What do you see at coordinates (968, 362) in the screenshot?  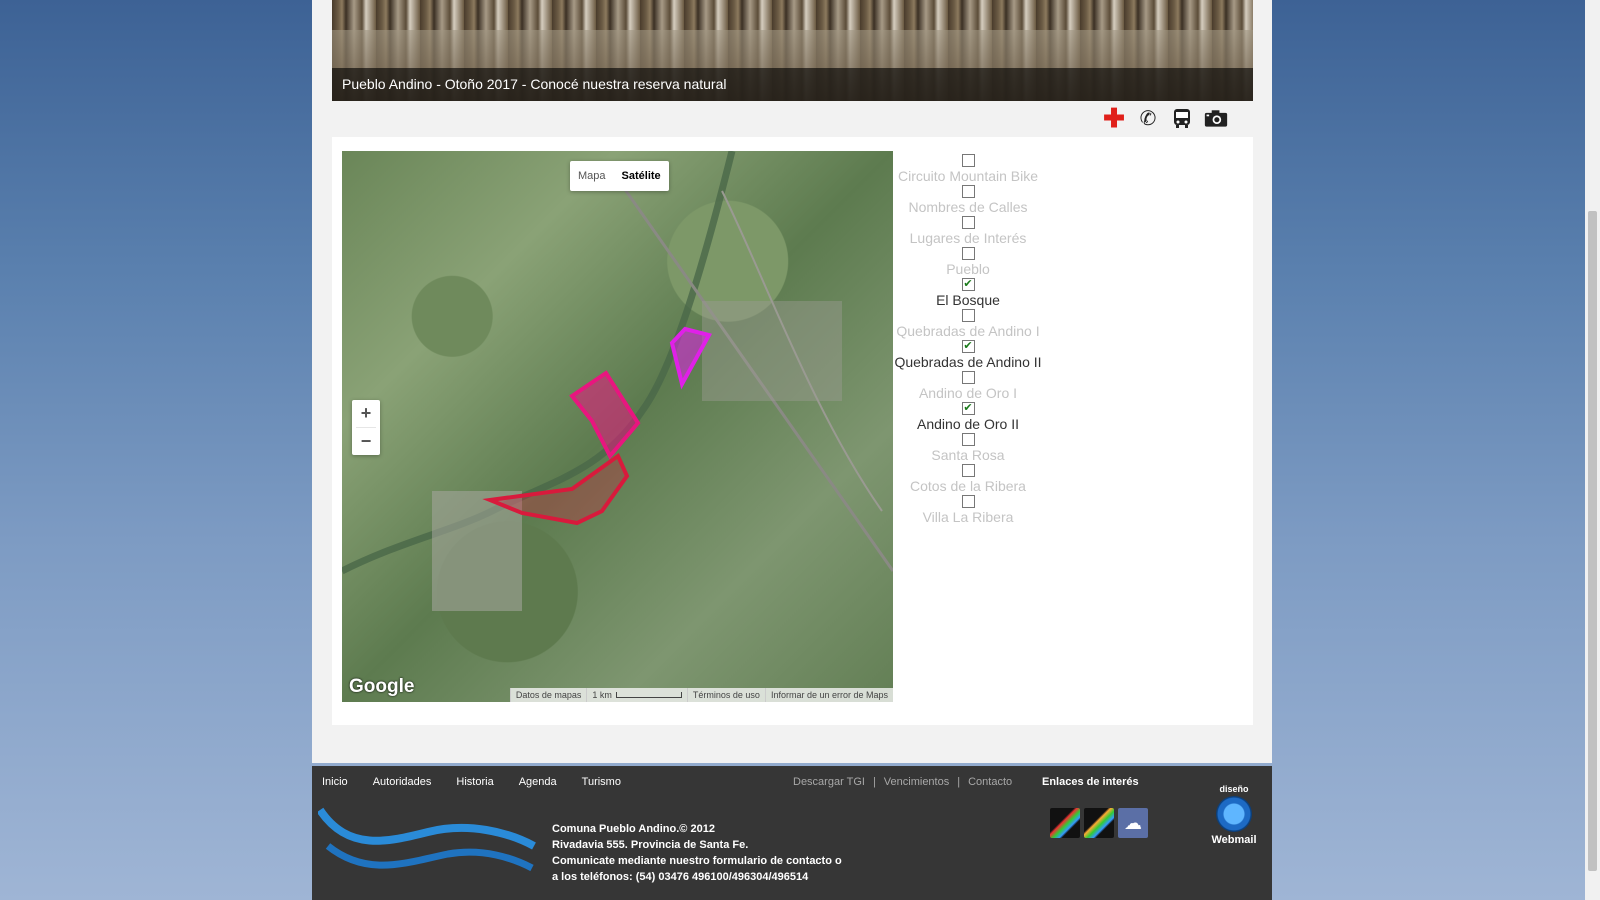 I see `layer-label: Quebradas de Andino II` at bounding box center [968, 362].